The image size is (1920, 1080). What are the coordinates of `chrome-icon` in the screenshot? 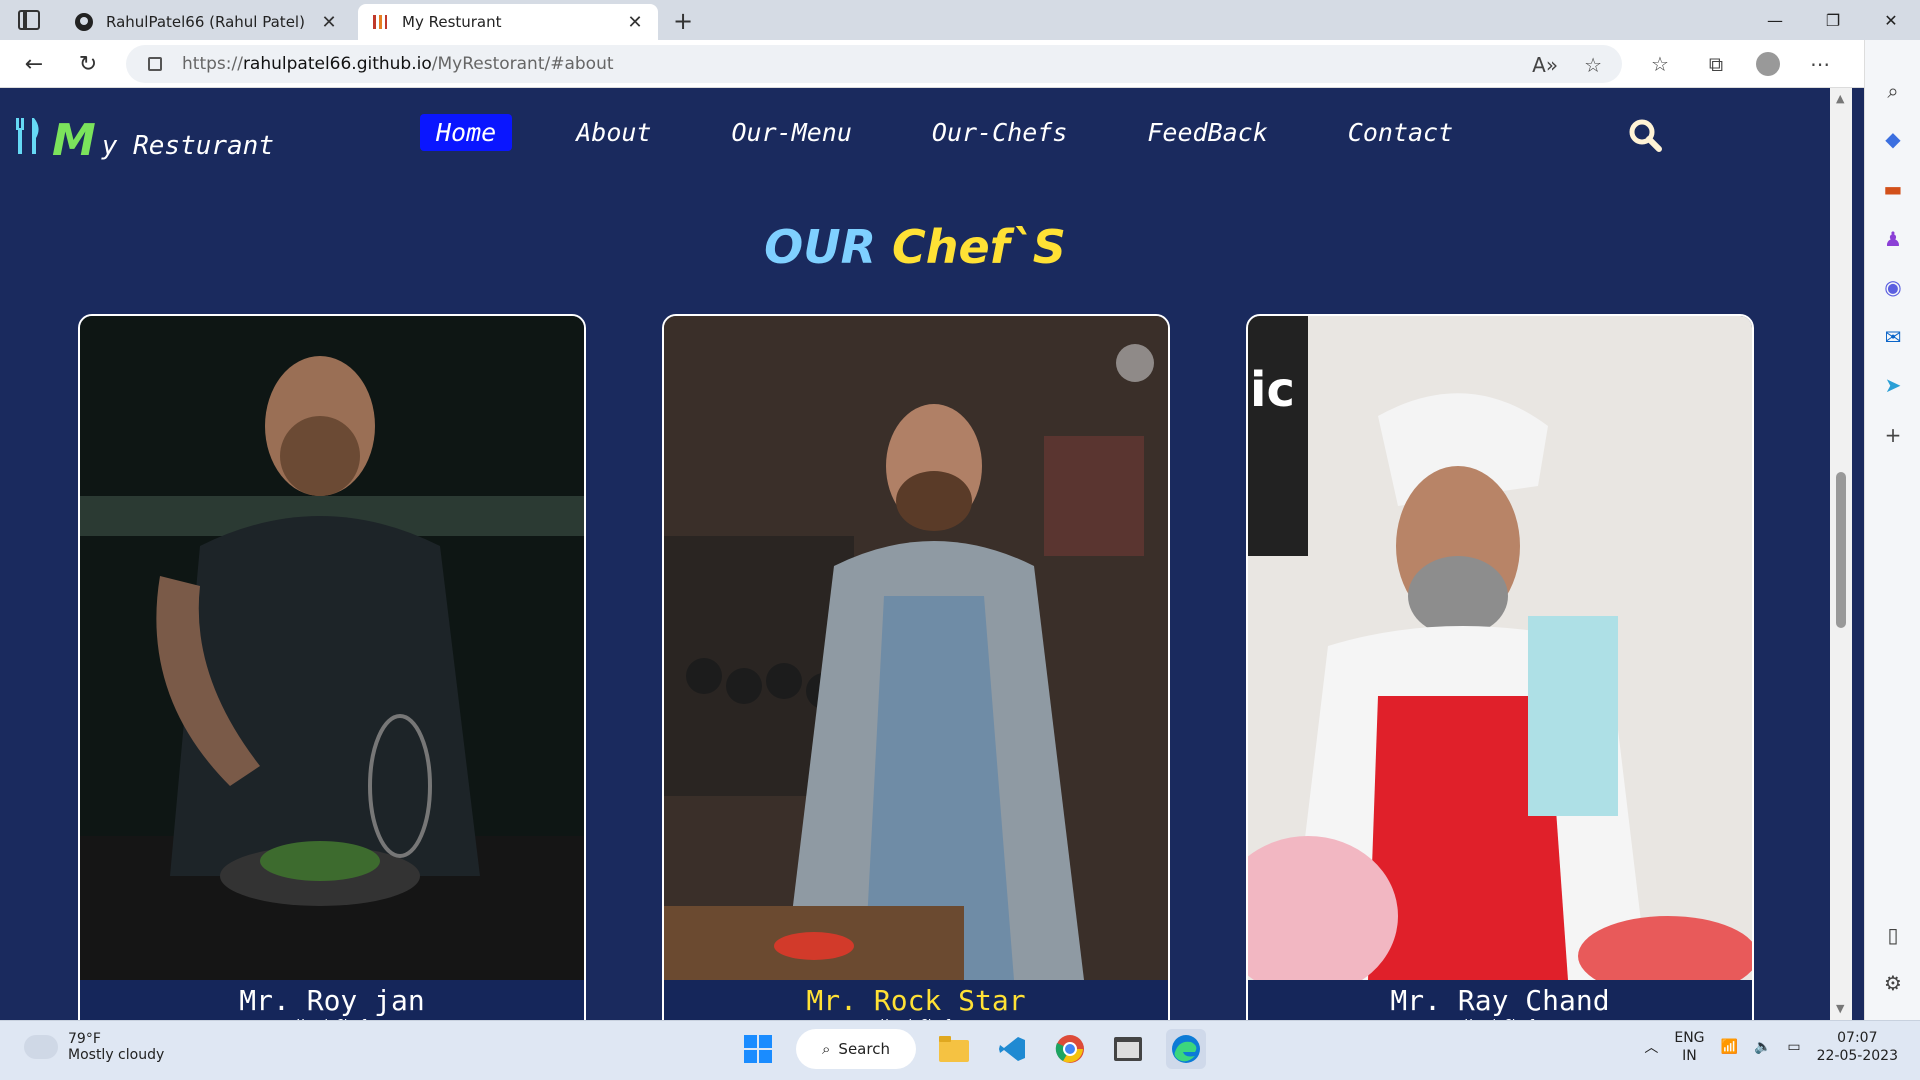 It's located at (1070, 1049).